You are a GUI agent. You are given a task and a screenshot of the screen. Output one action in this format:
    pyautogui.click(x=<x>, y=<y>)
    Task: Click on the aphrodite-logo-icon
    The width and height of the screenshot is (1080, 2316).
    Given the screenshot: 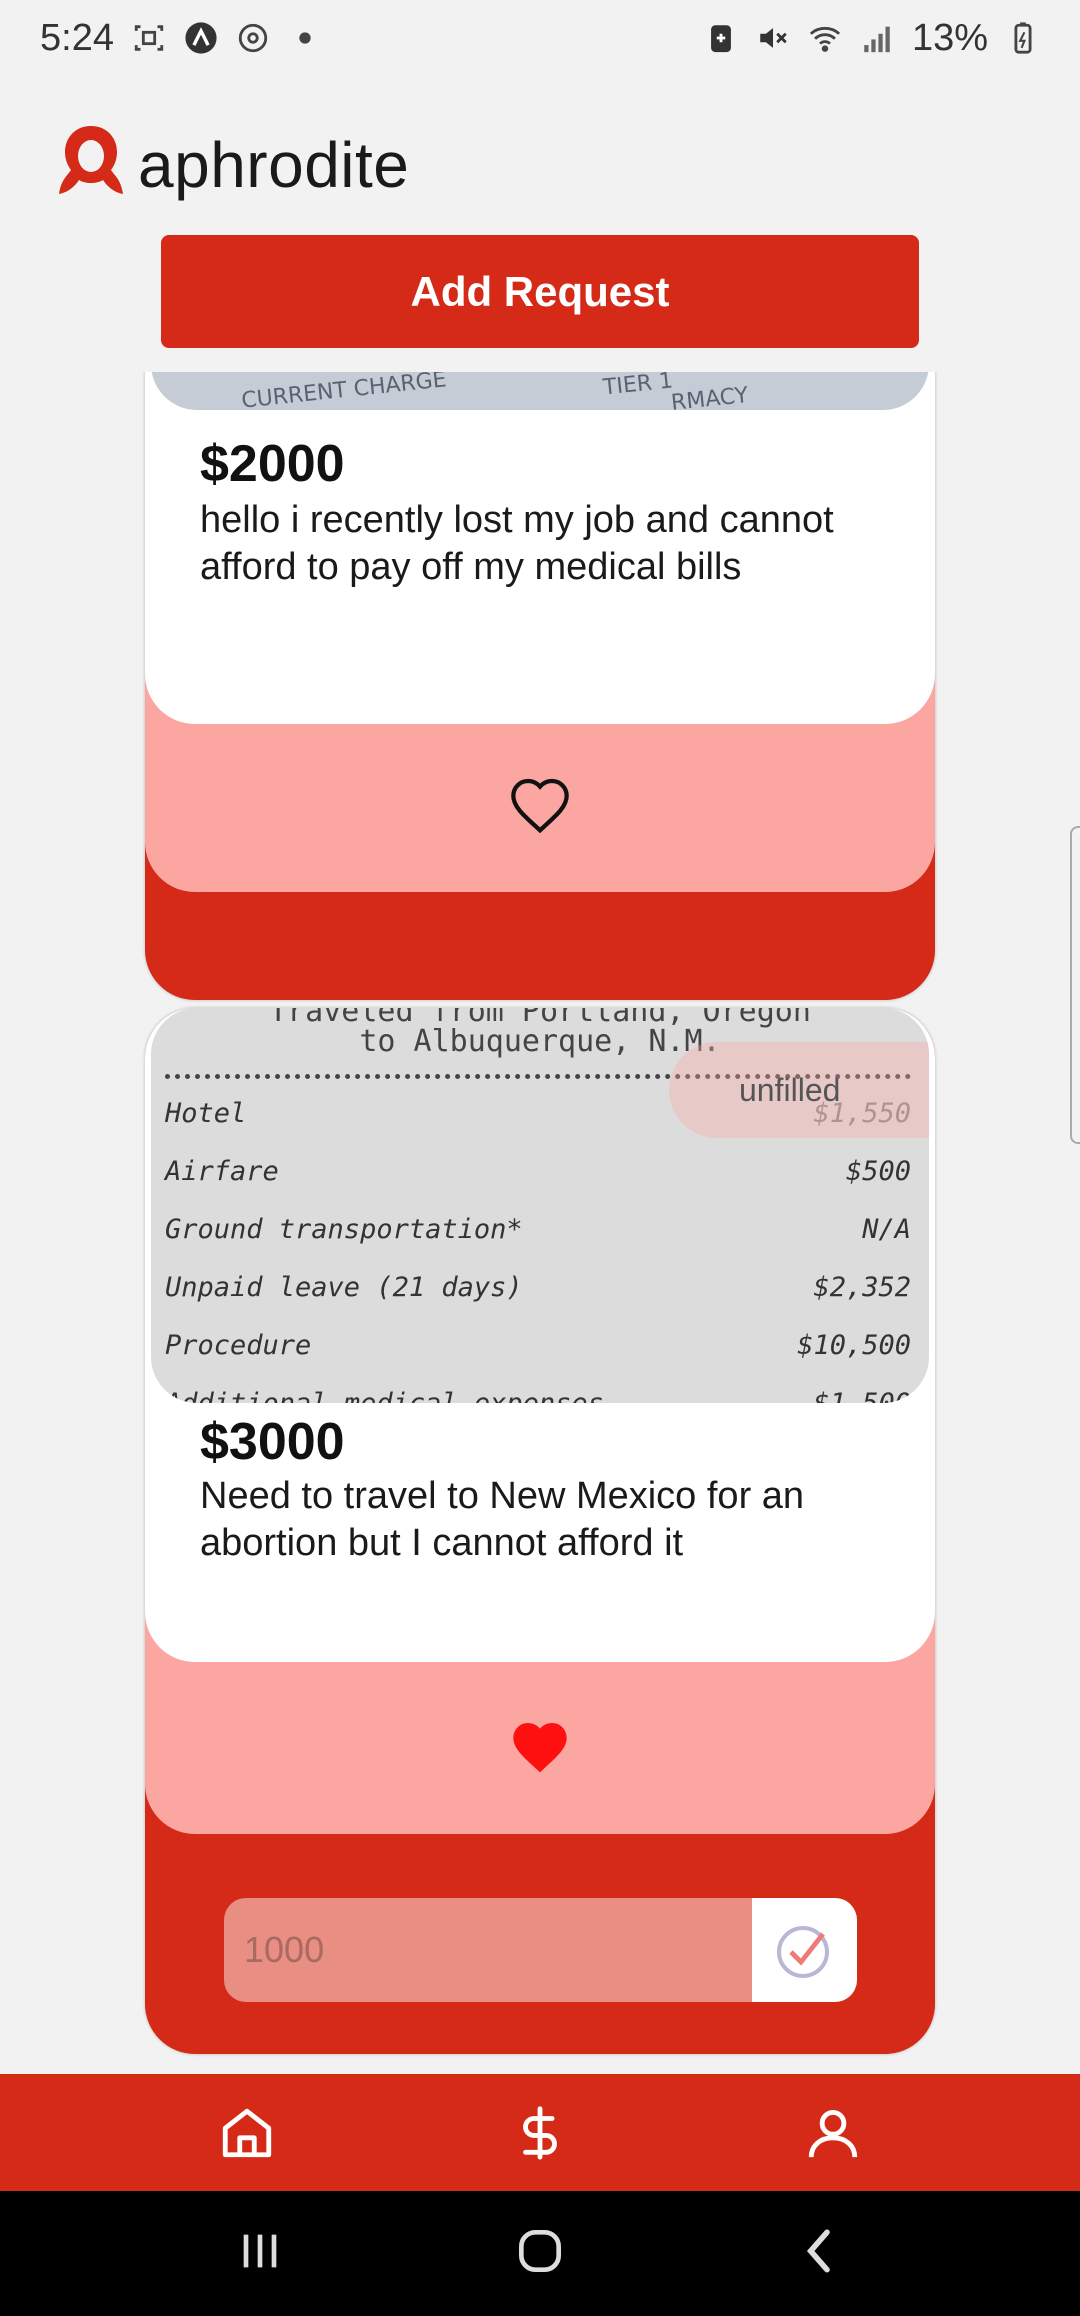 What is the action you would take?
    pyautogui.click(x=91, y=164)
    